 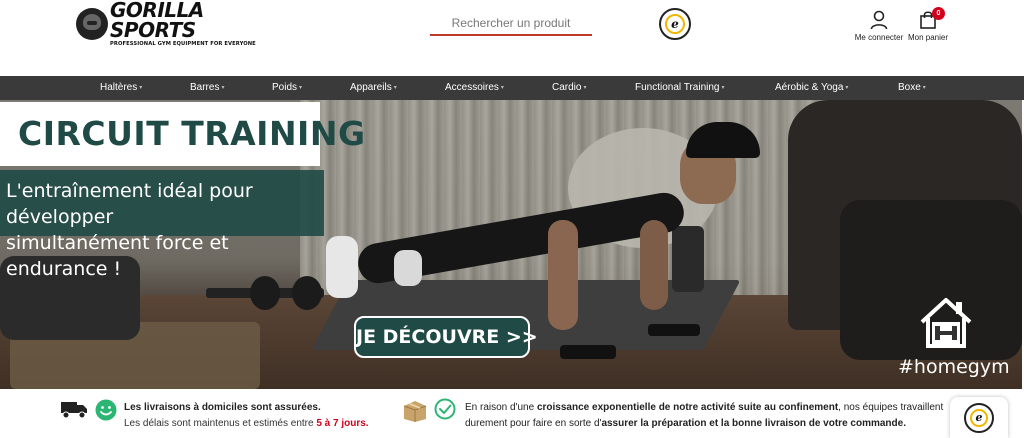 I want to click on nav-item-poids: Poids ▾, so click(x=287, y=88).